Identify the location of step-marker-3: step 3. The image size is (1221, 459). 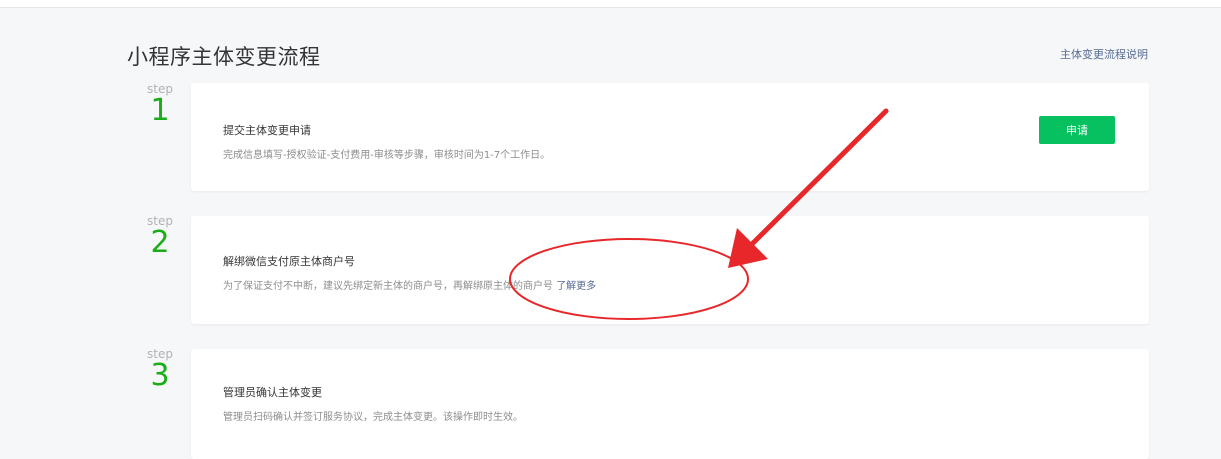
(160, 369).